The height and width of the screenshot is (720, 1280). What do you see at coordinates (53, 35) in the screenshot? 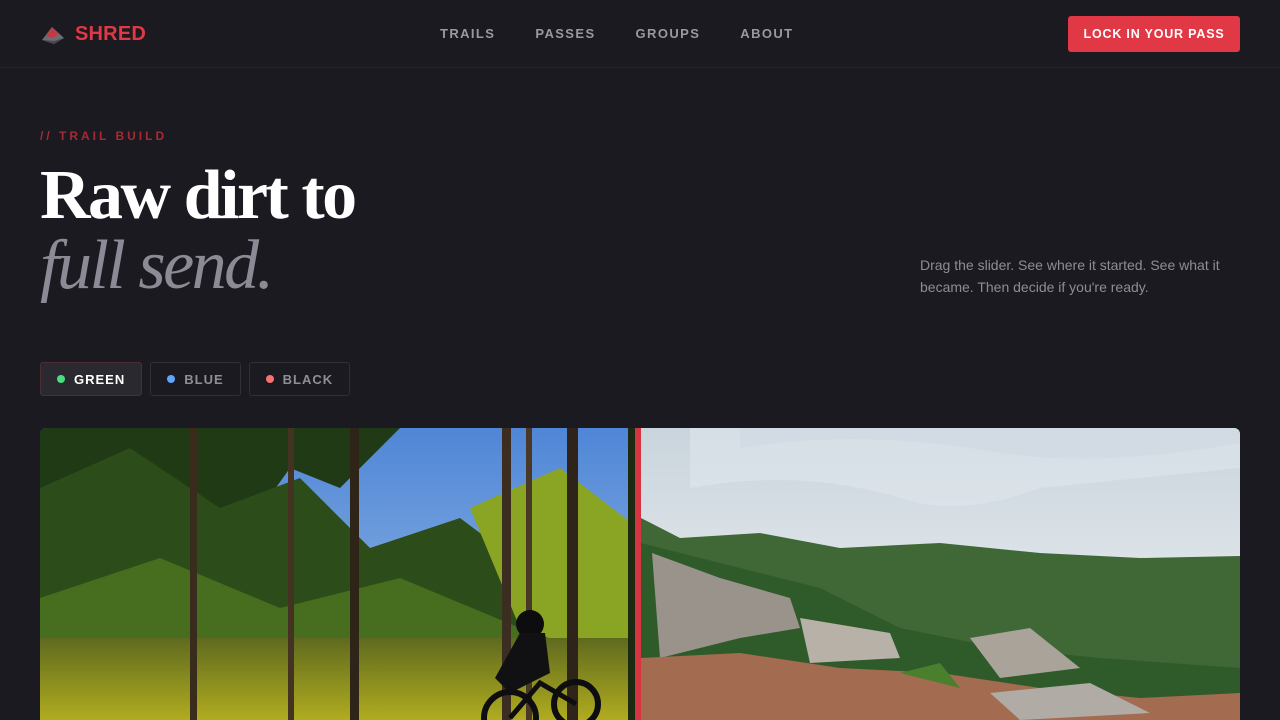
I see `mountain-icon` at bounding box center [53, 35].